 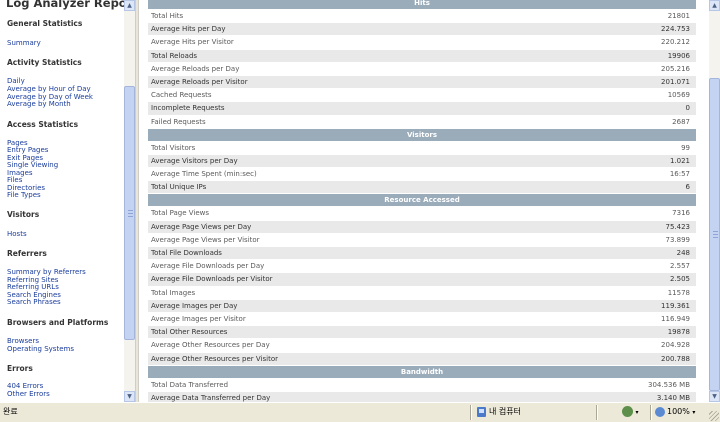 I want to click on metric-value: 21801, so click(x=678, y=16).